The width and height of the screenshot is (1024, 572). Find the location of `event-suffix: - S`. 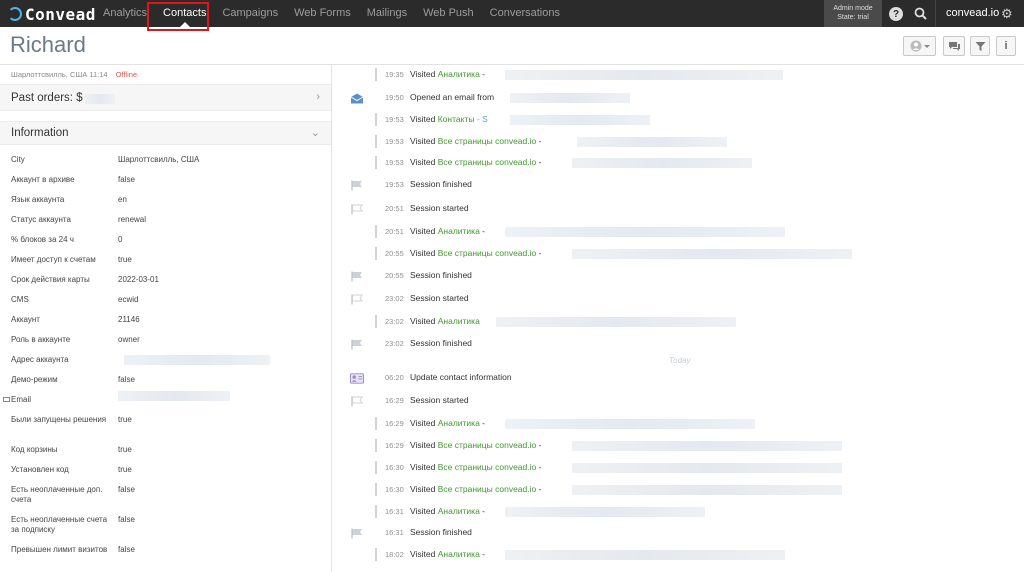

event-suffix: - S is located at coordinates (481, 119).